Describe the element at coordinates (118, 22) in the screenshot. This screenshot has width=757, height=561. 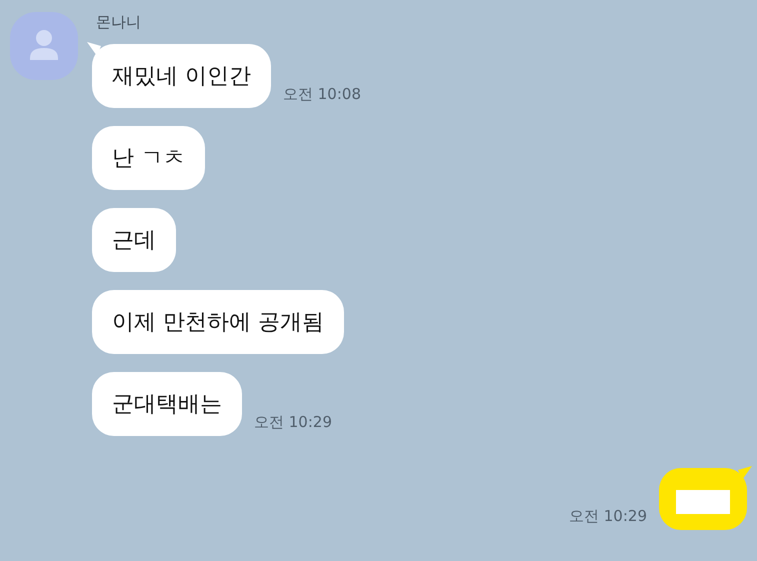
I see `sender-name: 몬나니` at that location.